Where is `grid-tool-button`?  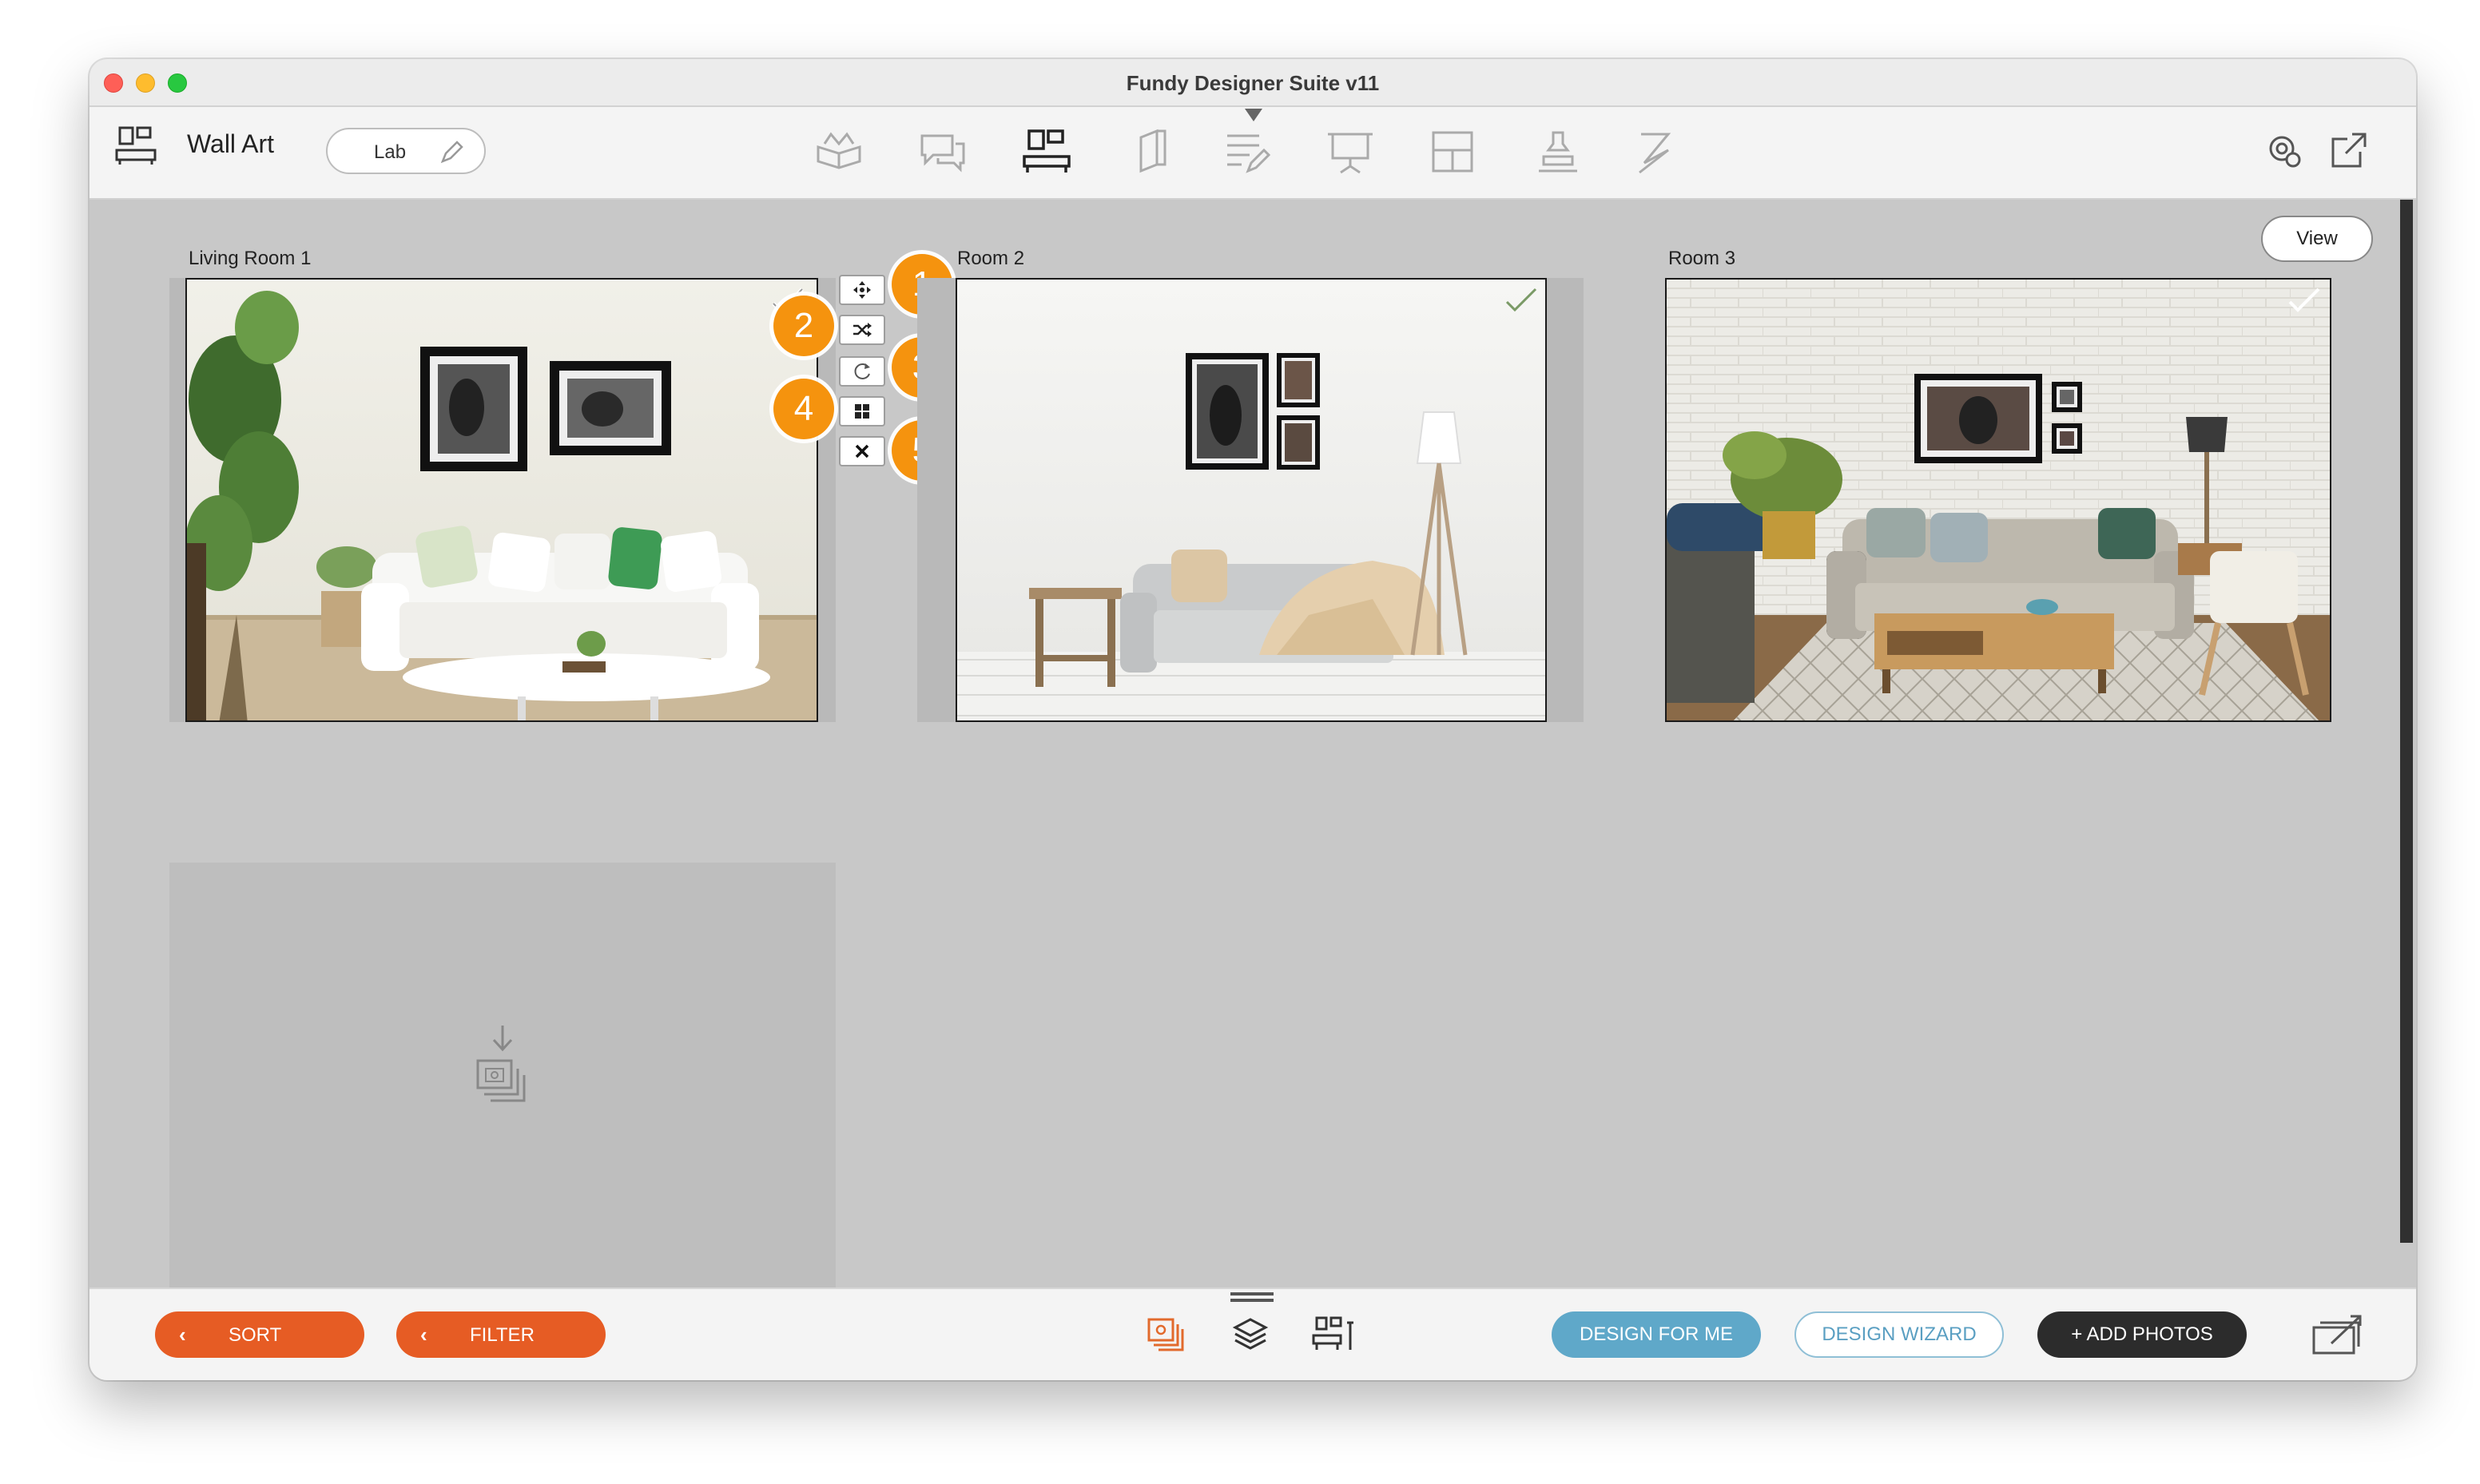 grid-tool-button is located at coordinates (862, 411).